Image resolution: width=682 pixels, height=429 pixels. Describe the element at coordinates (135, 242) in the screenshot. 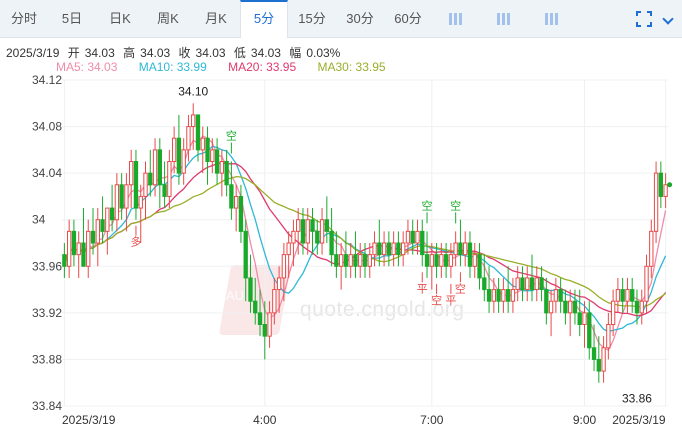

I see `signal-label: 多` at that location.